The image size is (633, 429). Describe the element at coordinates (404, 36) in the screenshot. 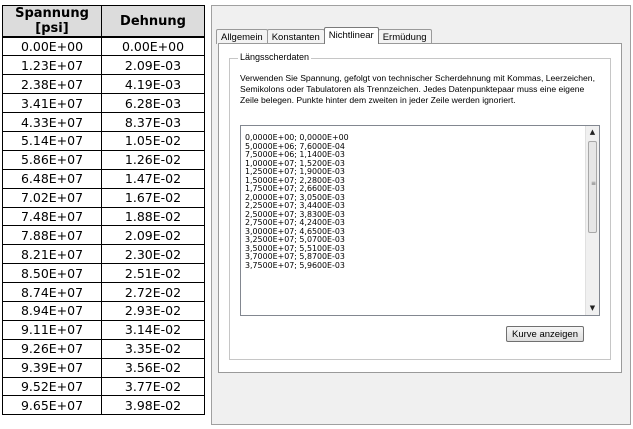

I see `tab-4: Ermüdung` at that location.